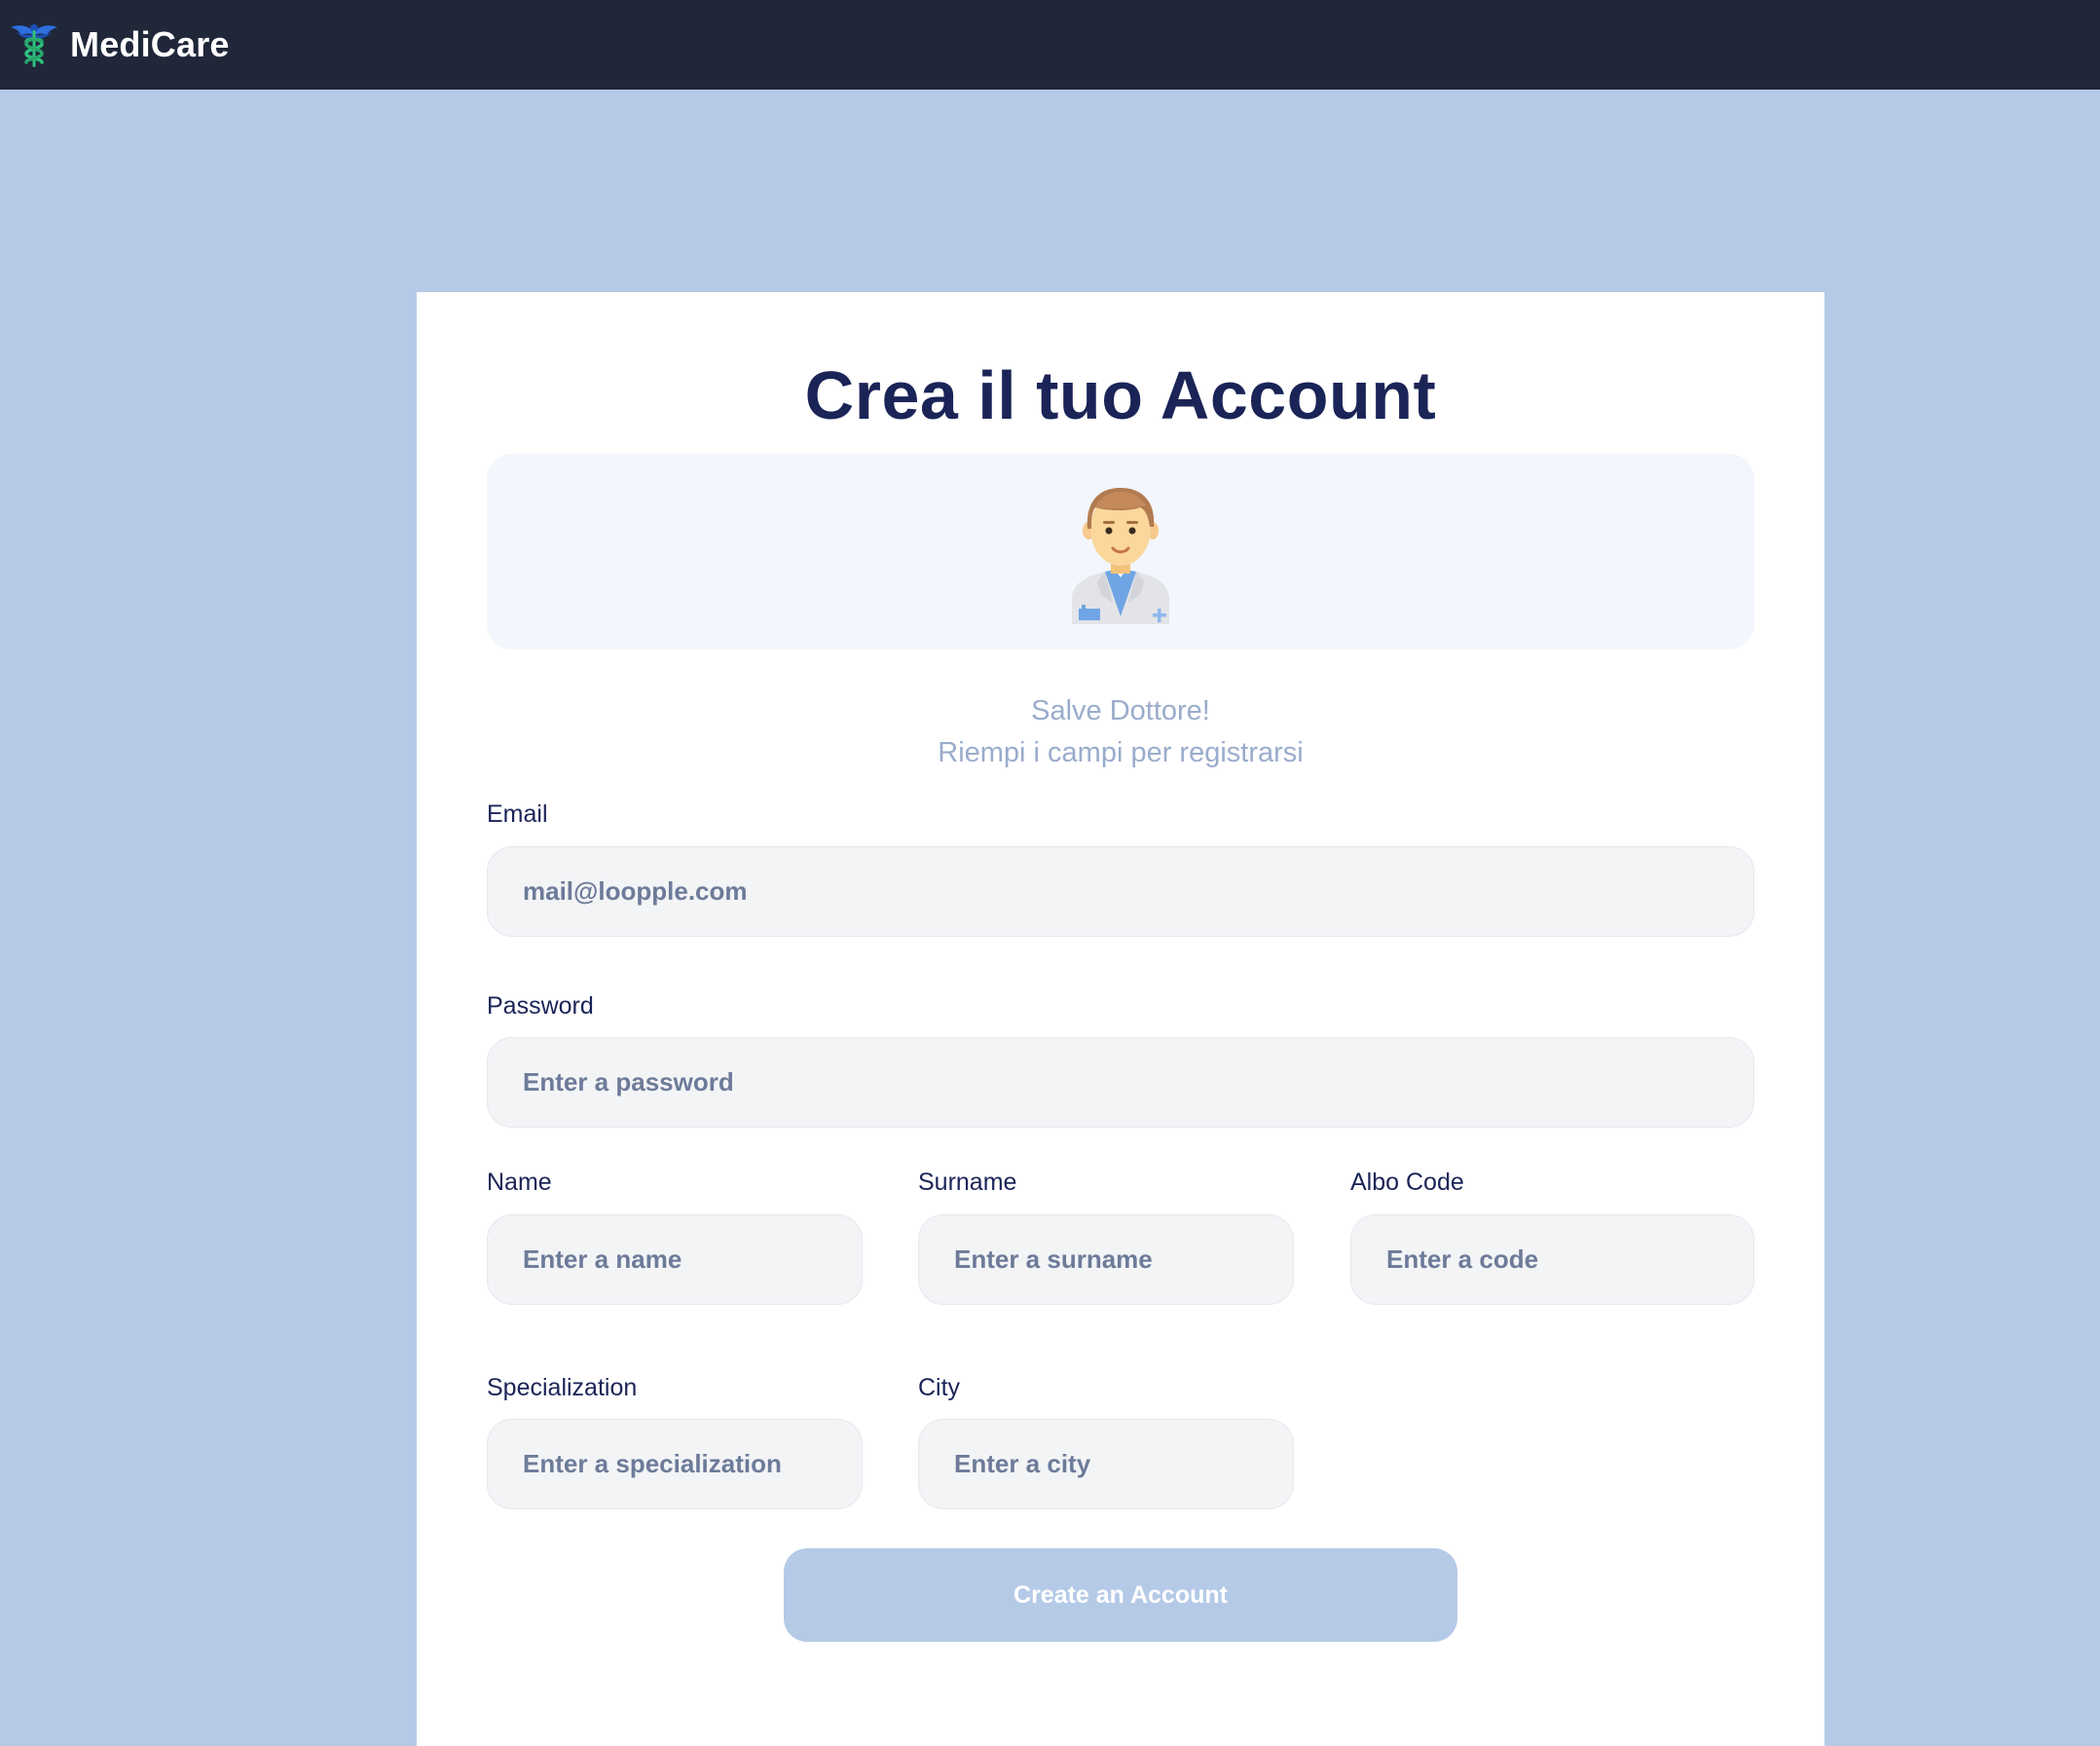 Image resolution: width=2100 pixels, height=1746 pixels. What do you see at coordinates (675, 1259) in the screenshot?
I see `name-field` at bounding box center [675, 1259].